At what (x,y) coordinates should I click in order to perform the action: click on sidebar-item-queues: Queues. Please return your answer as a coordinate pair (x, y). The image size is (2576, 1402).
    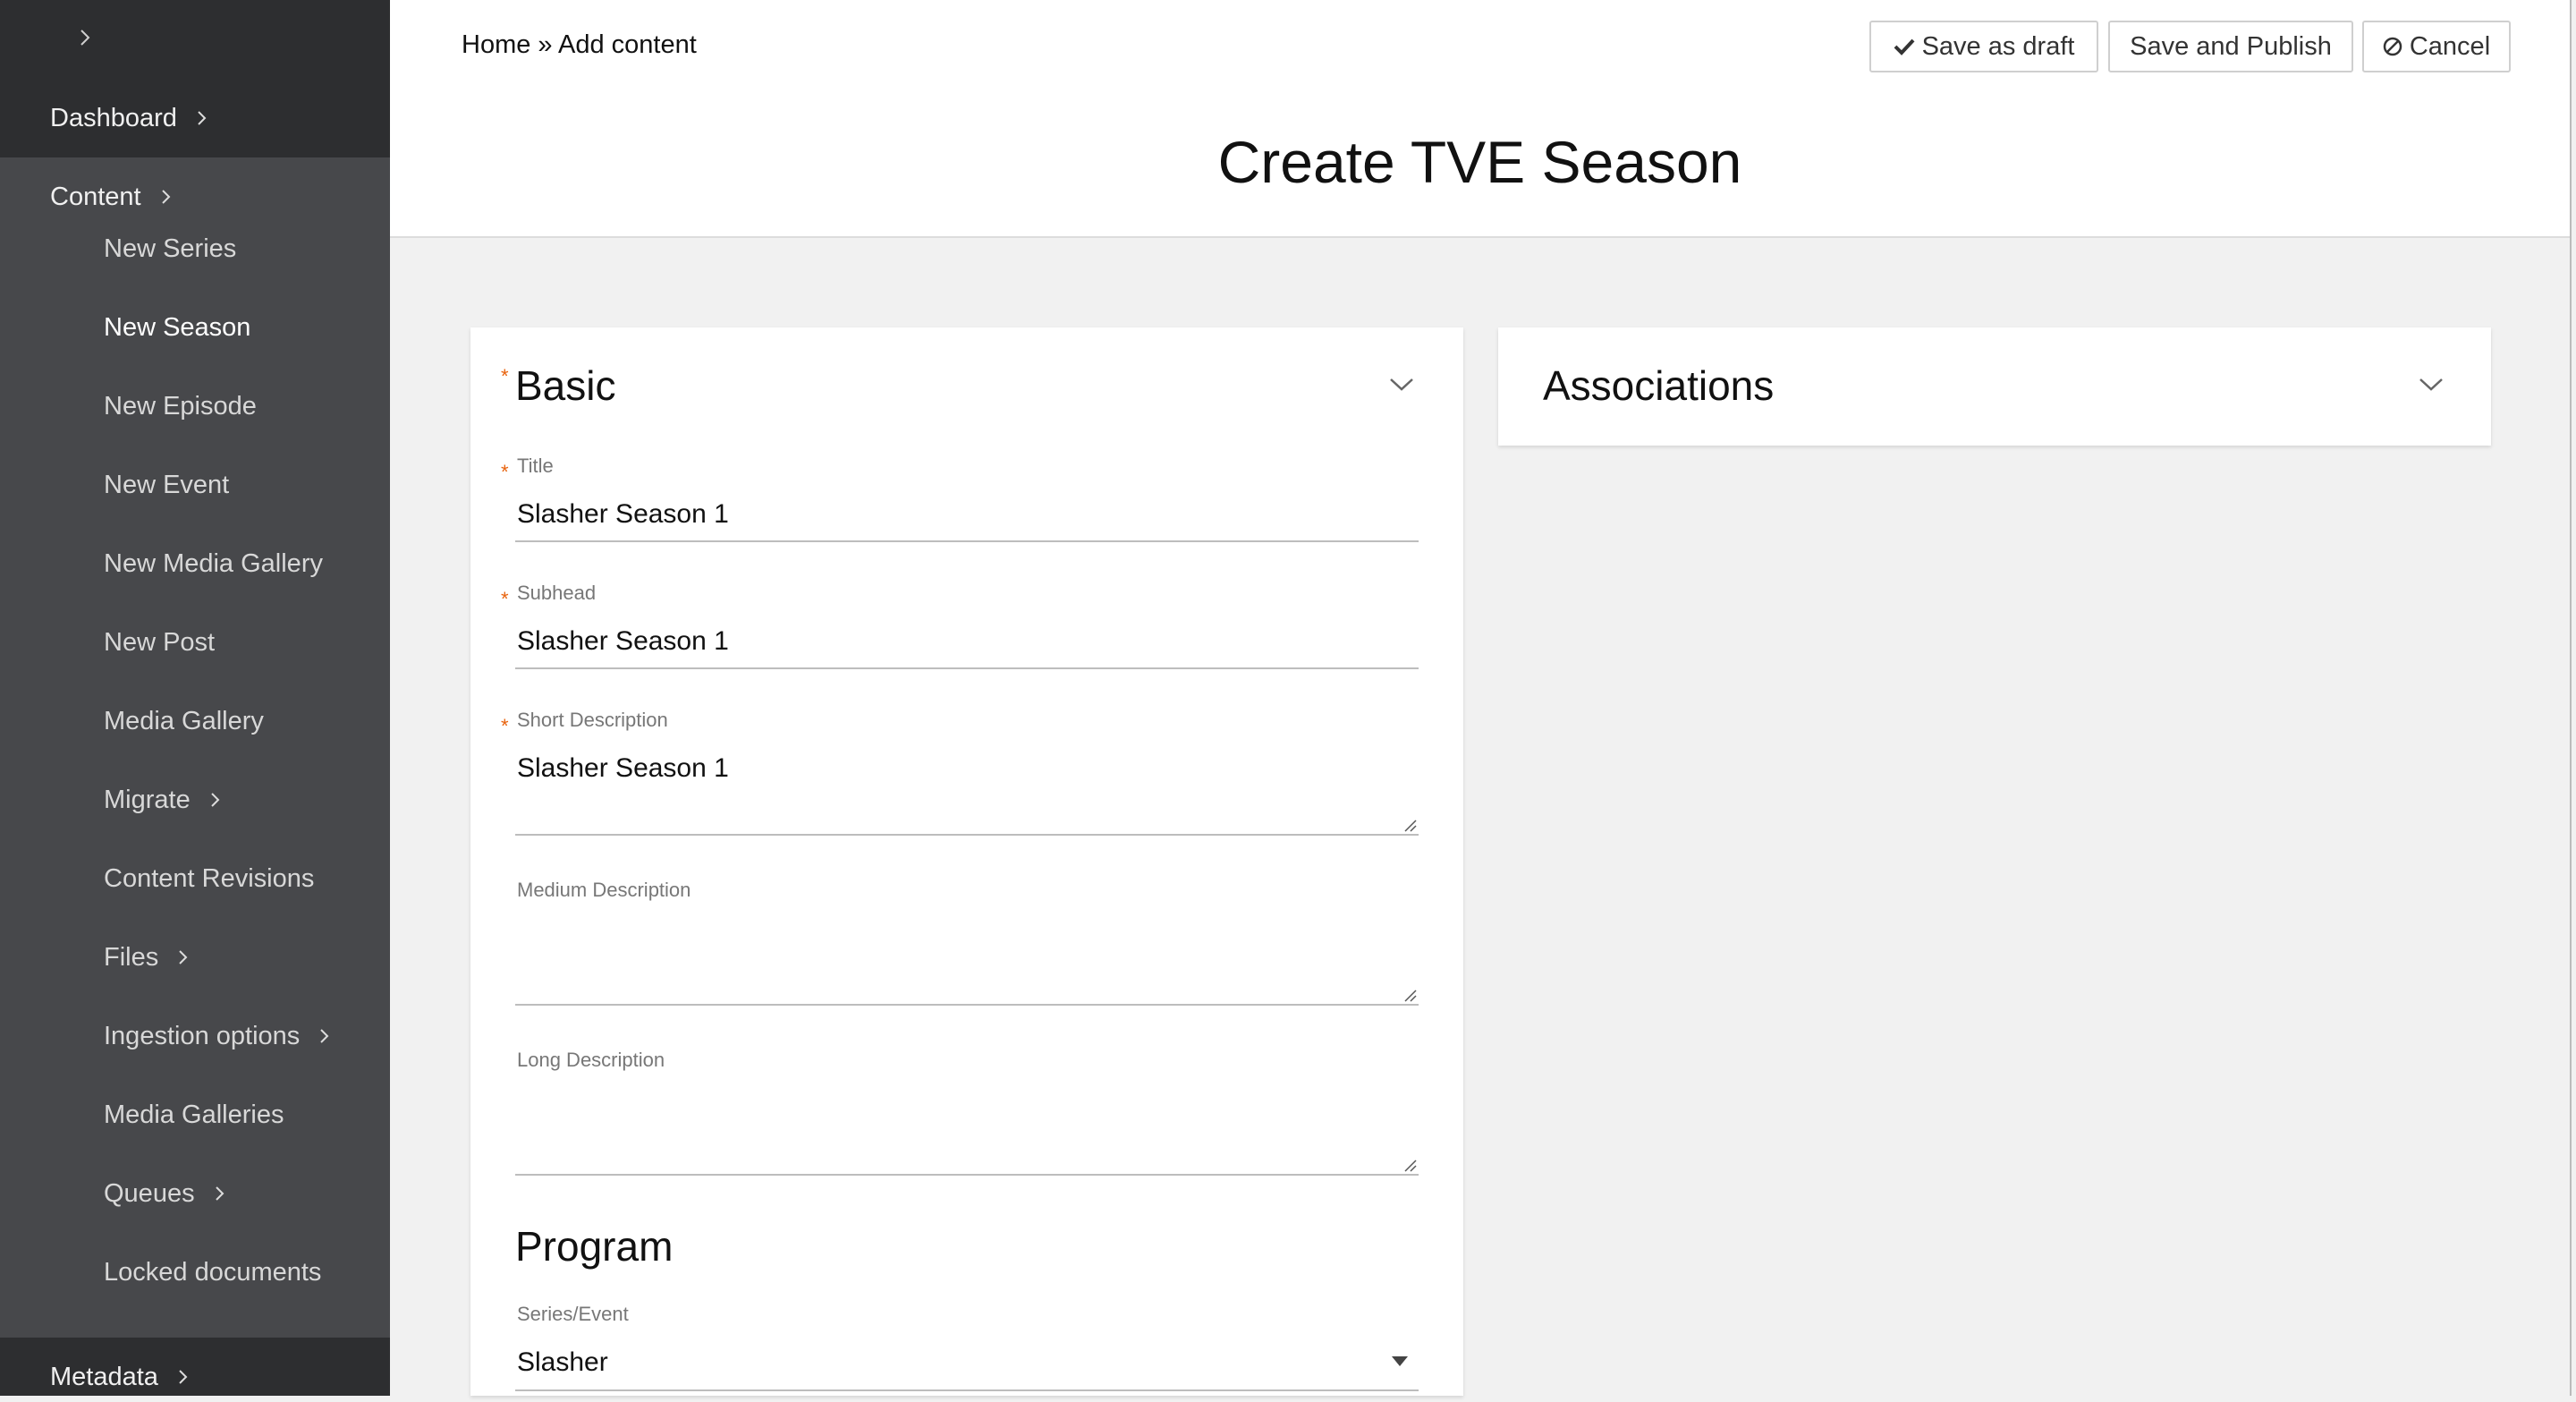
    Looking at the image, I should click on (164, 1193).